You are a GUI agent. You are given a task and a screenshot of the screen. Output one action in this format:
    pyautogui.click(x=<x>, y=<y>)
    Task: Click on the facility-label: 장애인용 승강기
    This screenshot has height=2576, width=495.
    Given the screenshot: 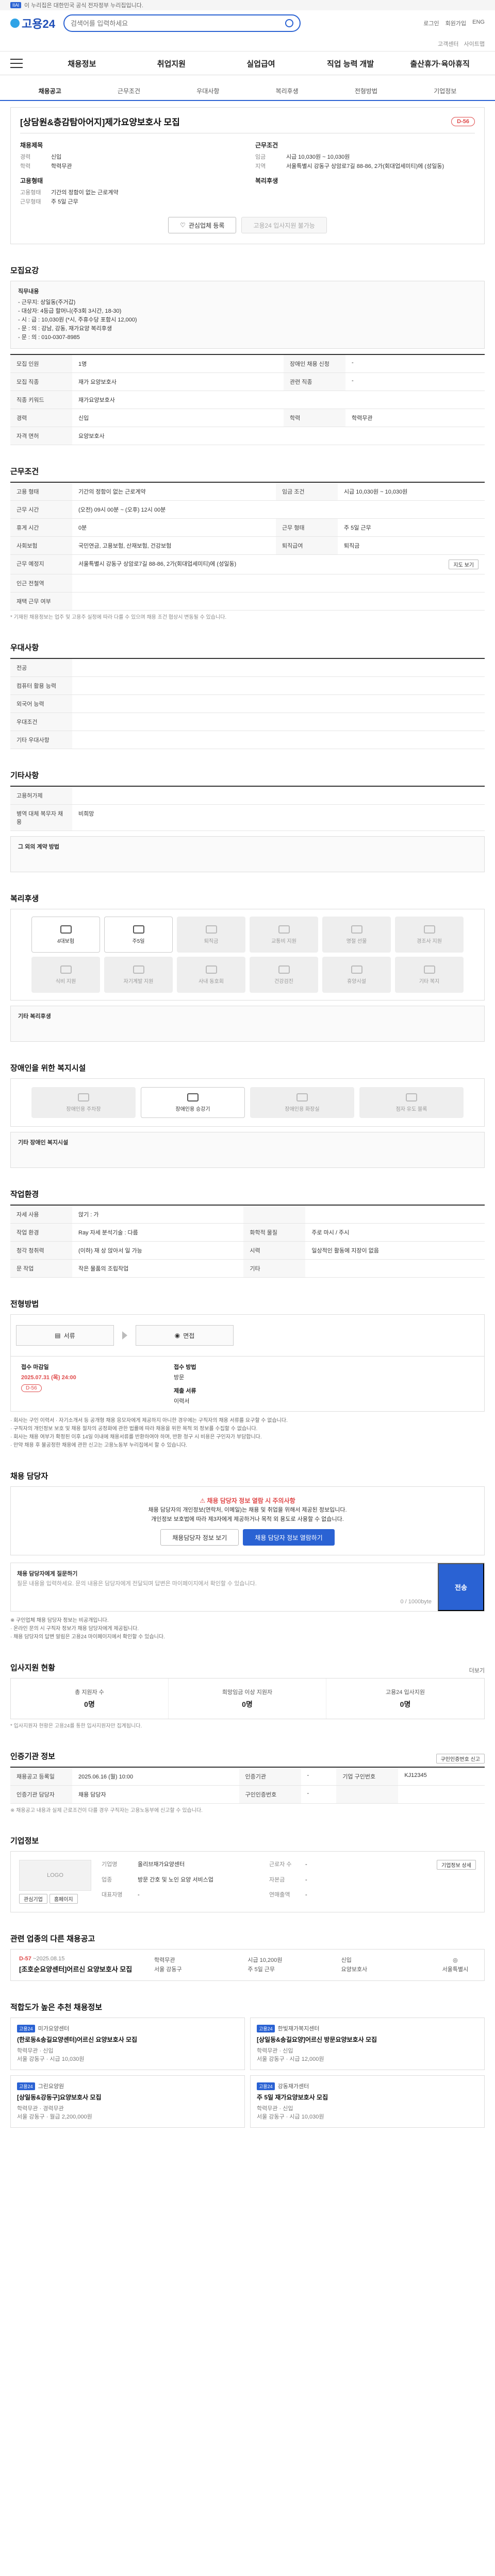 What is the action you would take?
    pyautogui.click(x=193, y=1109)
    